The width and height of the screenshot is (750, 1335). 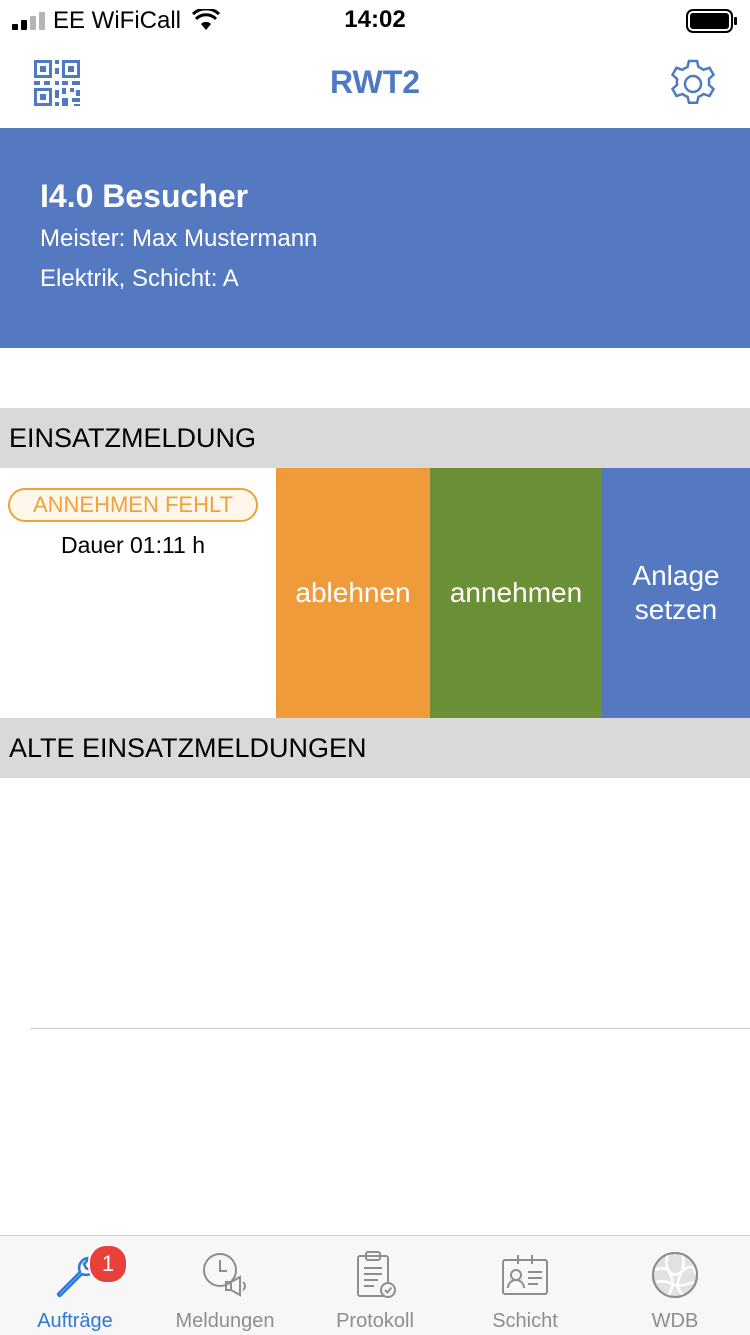 I want to click on tab-label: Aufträge, so click(x=75, y=1321).